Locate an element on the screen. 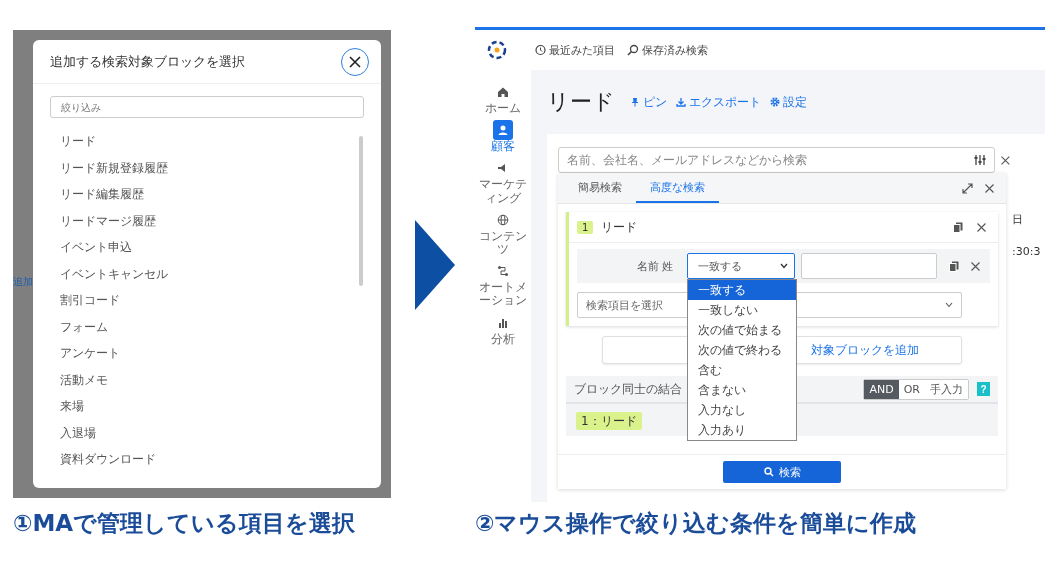 The image size is (1060, 572). tab: 高度な検索 is located at coordinates (677, 188).